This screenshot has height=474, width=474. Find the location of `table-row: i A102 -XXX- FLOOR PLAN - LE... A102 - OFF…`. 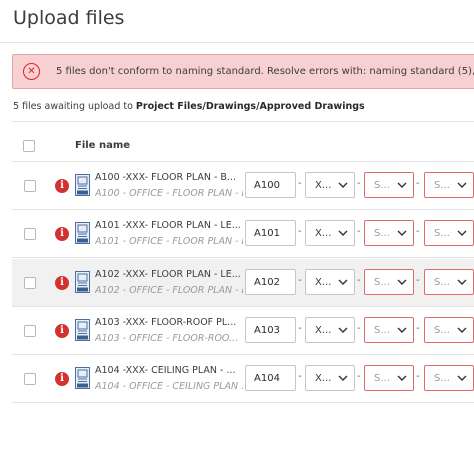

table-row: i A102 -XXX- FLOOR PLAN - LE... A102 - OFF… is located at coordinates (243, 283).